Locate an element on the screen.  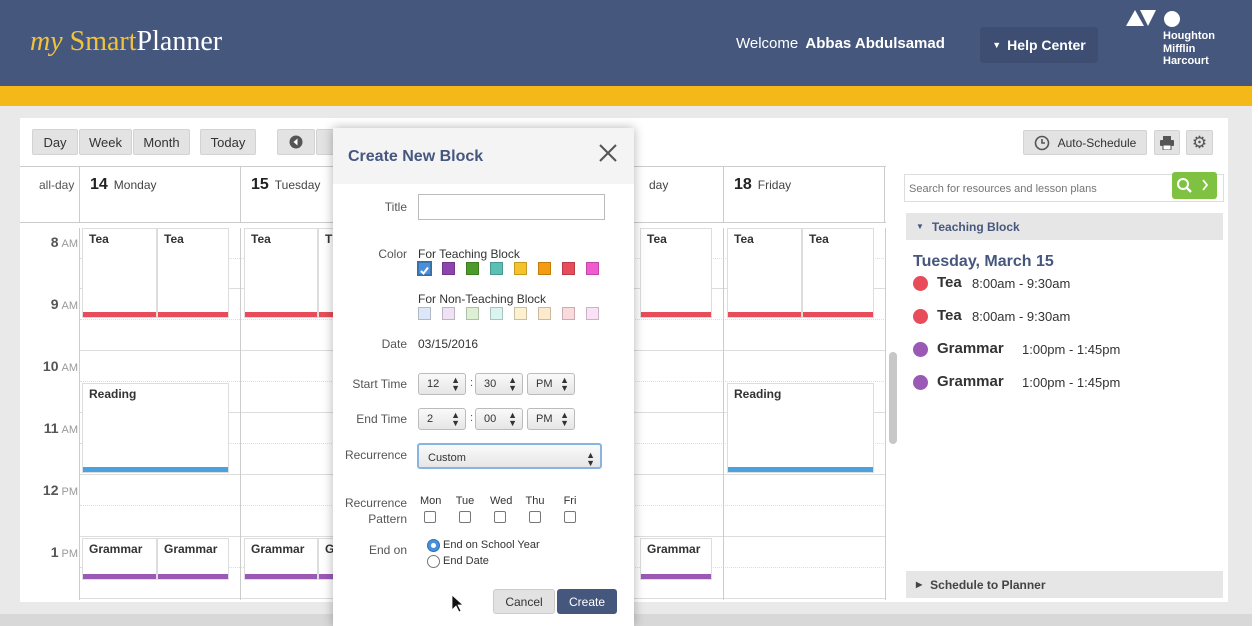
time-label-10am: 10 AM is located at coordinates (60, 366).